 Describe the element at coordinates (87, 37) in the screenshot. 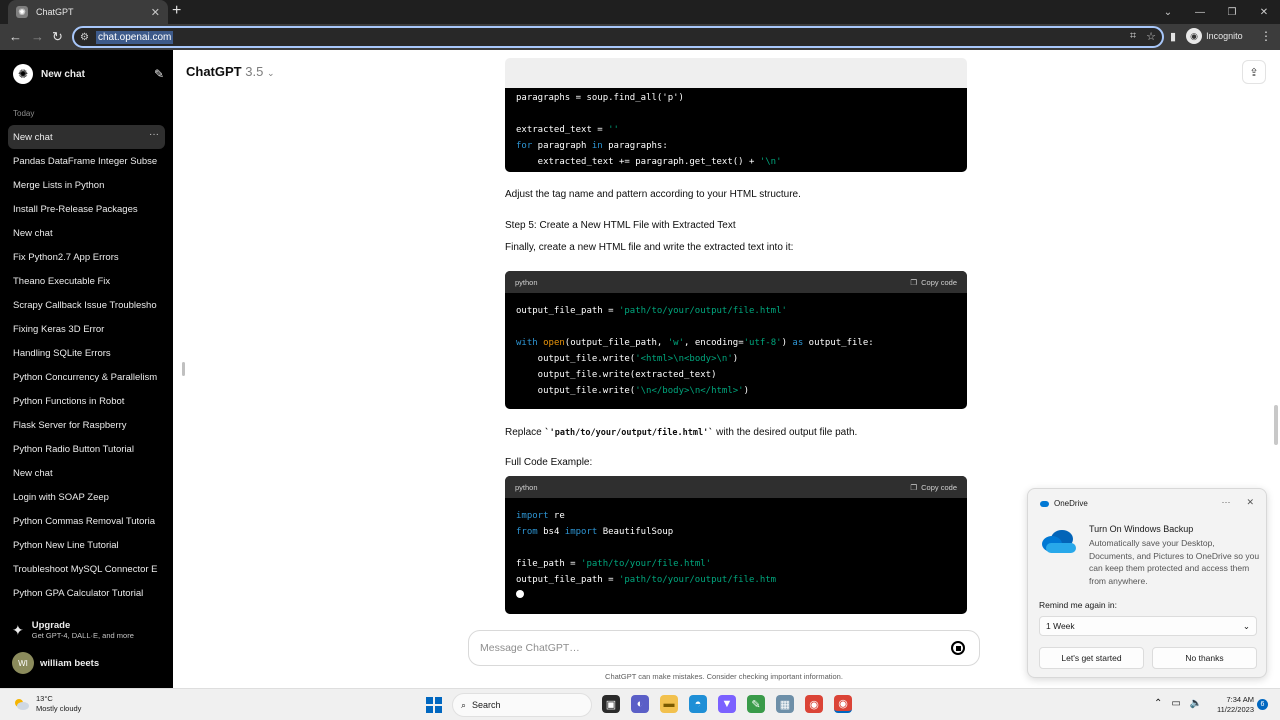

I see `site-info-icon: ⚙` at that location.